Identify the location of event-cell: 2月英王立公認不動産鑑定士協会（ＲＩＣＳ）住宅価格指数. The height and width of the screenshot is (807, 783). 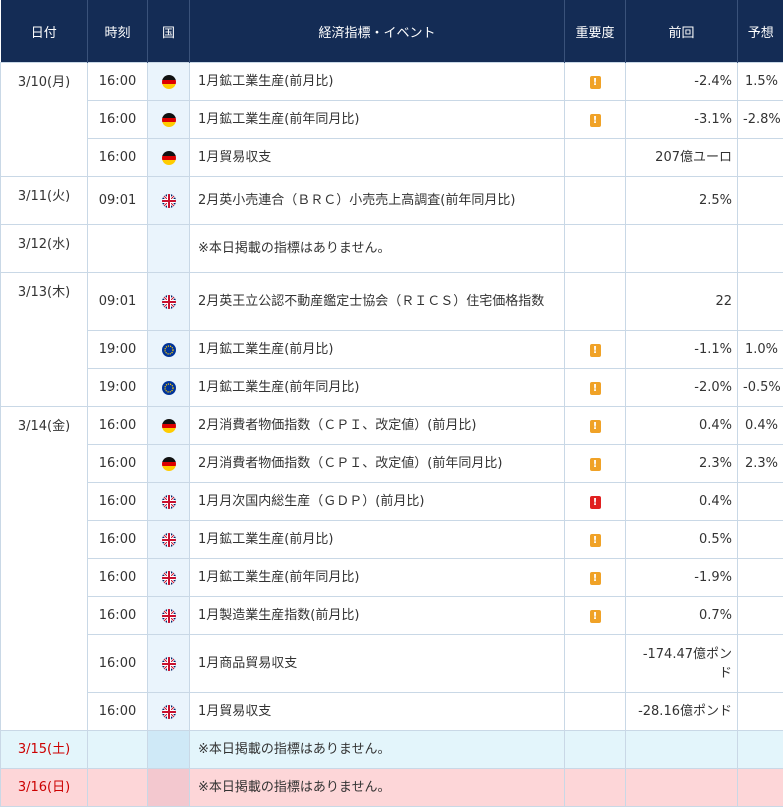
(377, 302).